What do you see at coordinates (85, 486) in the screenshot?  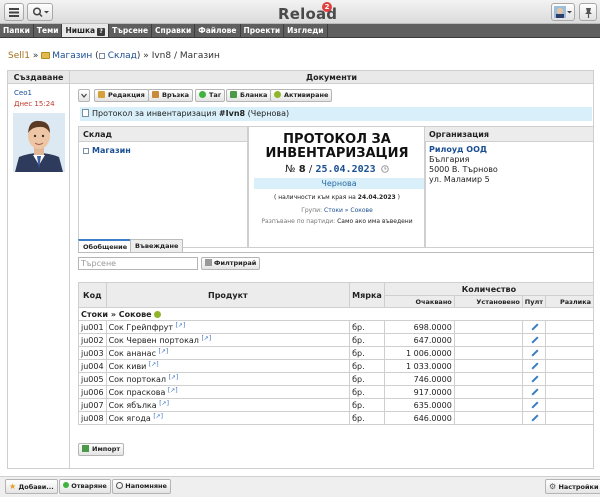 I see `open-button: Отваряне` at bounding box center [85, 486].